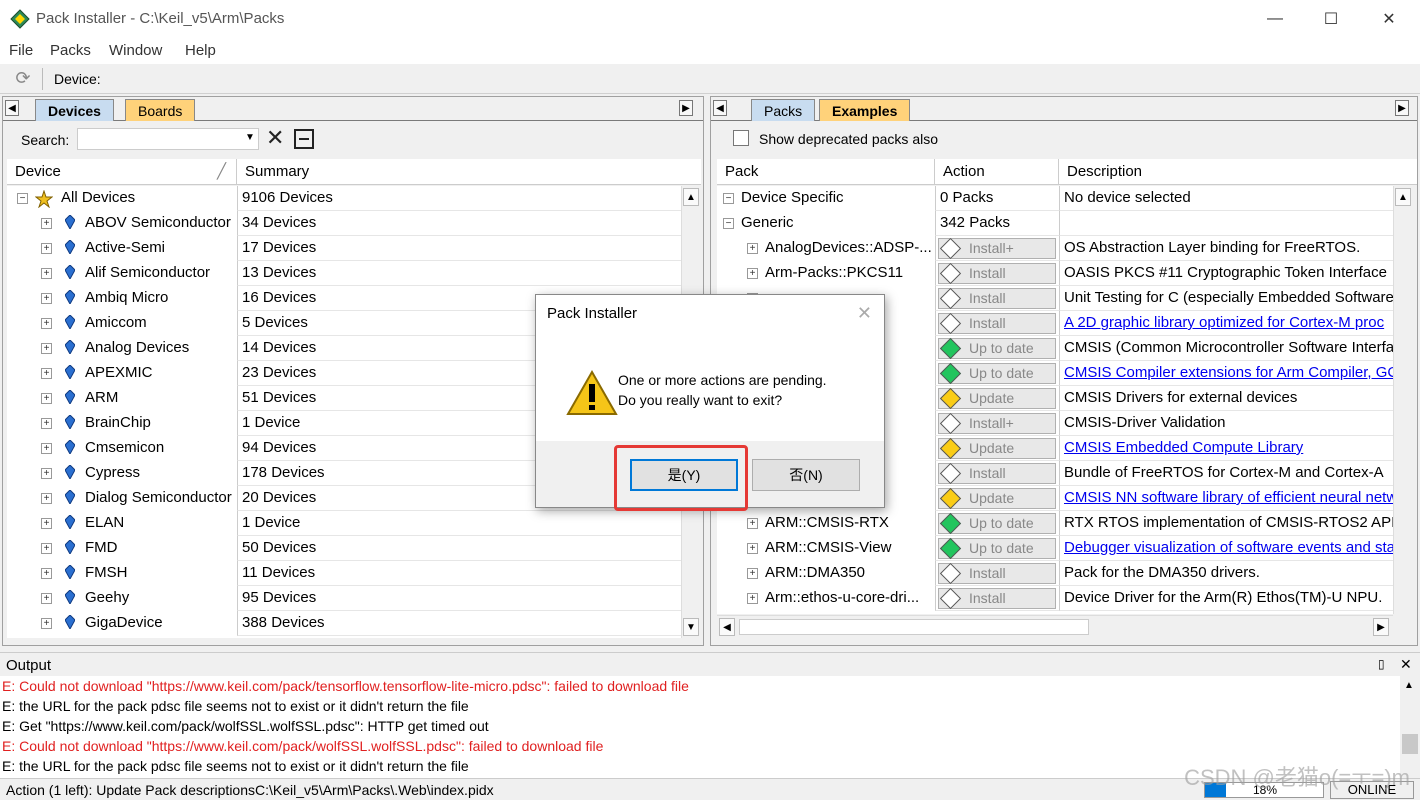 This screenshot has height=800, width=1420. Describe the element at coordinates (304, 139) in the screenshot. I see `collapse-all-icon` at that location.